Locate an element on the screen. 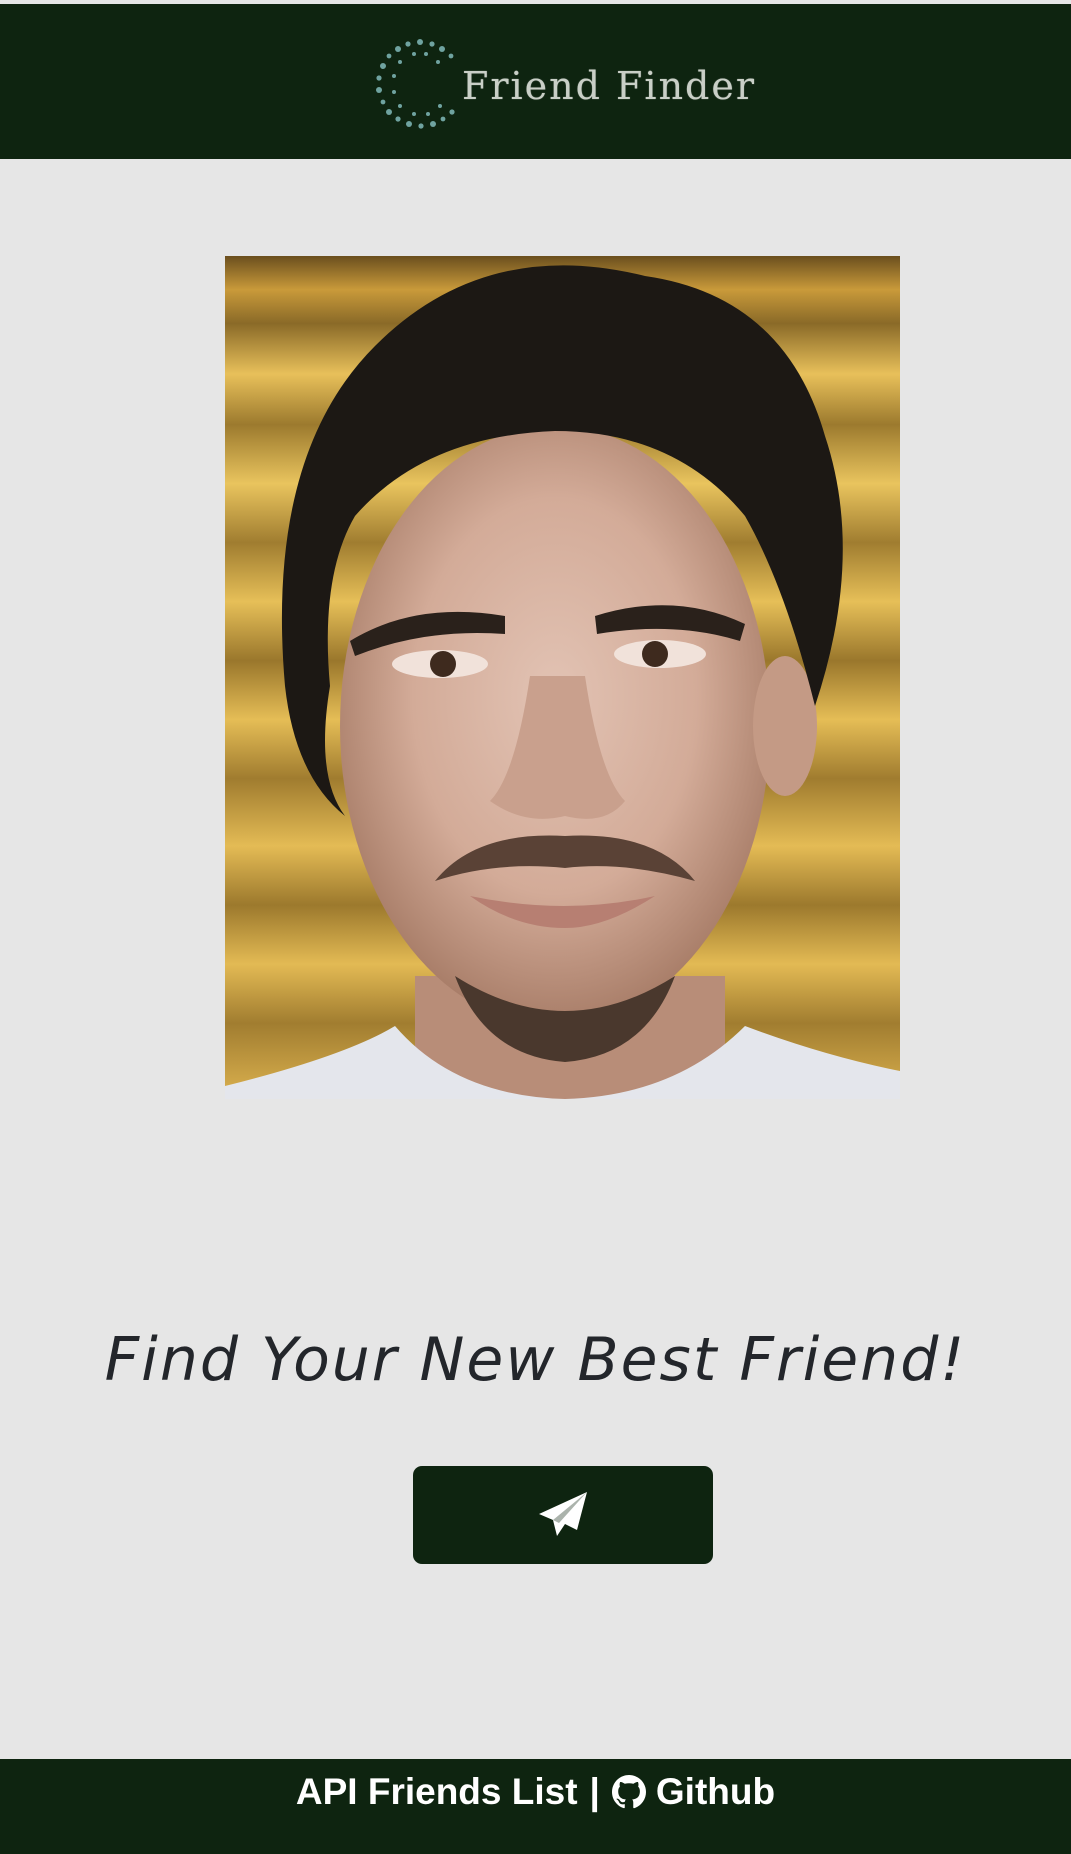 This screenshot has width=1071, height=1854. github-link: Github is located at coordinates (693, 1792).